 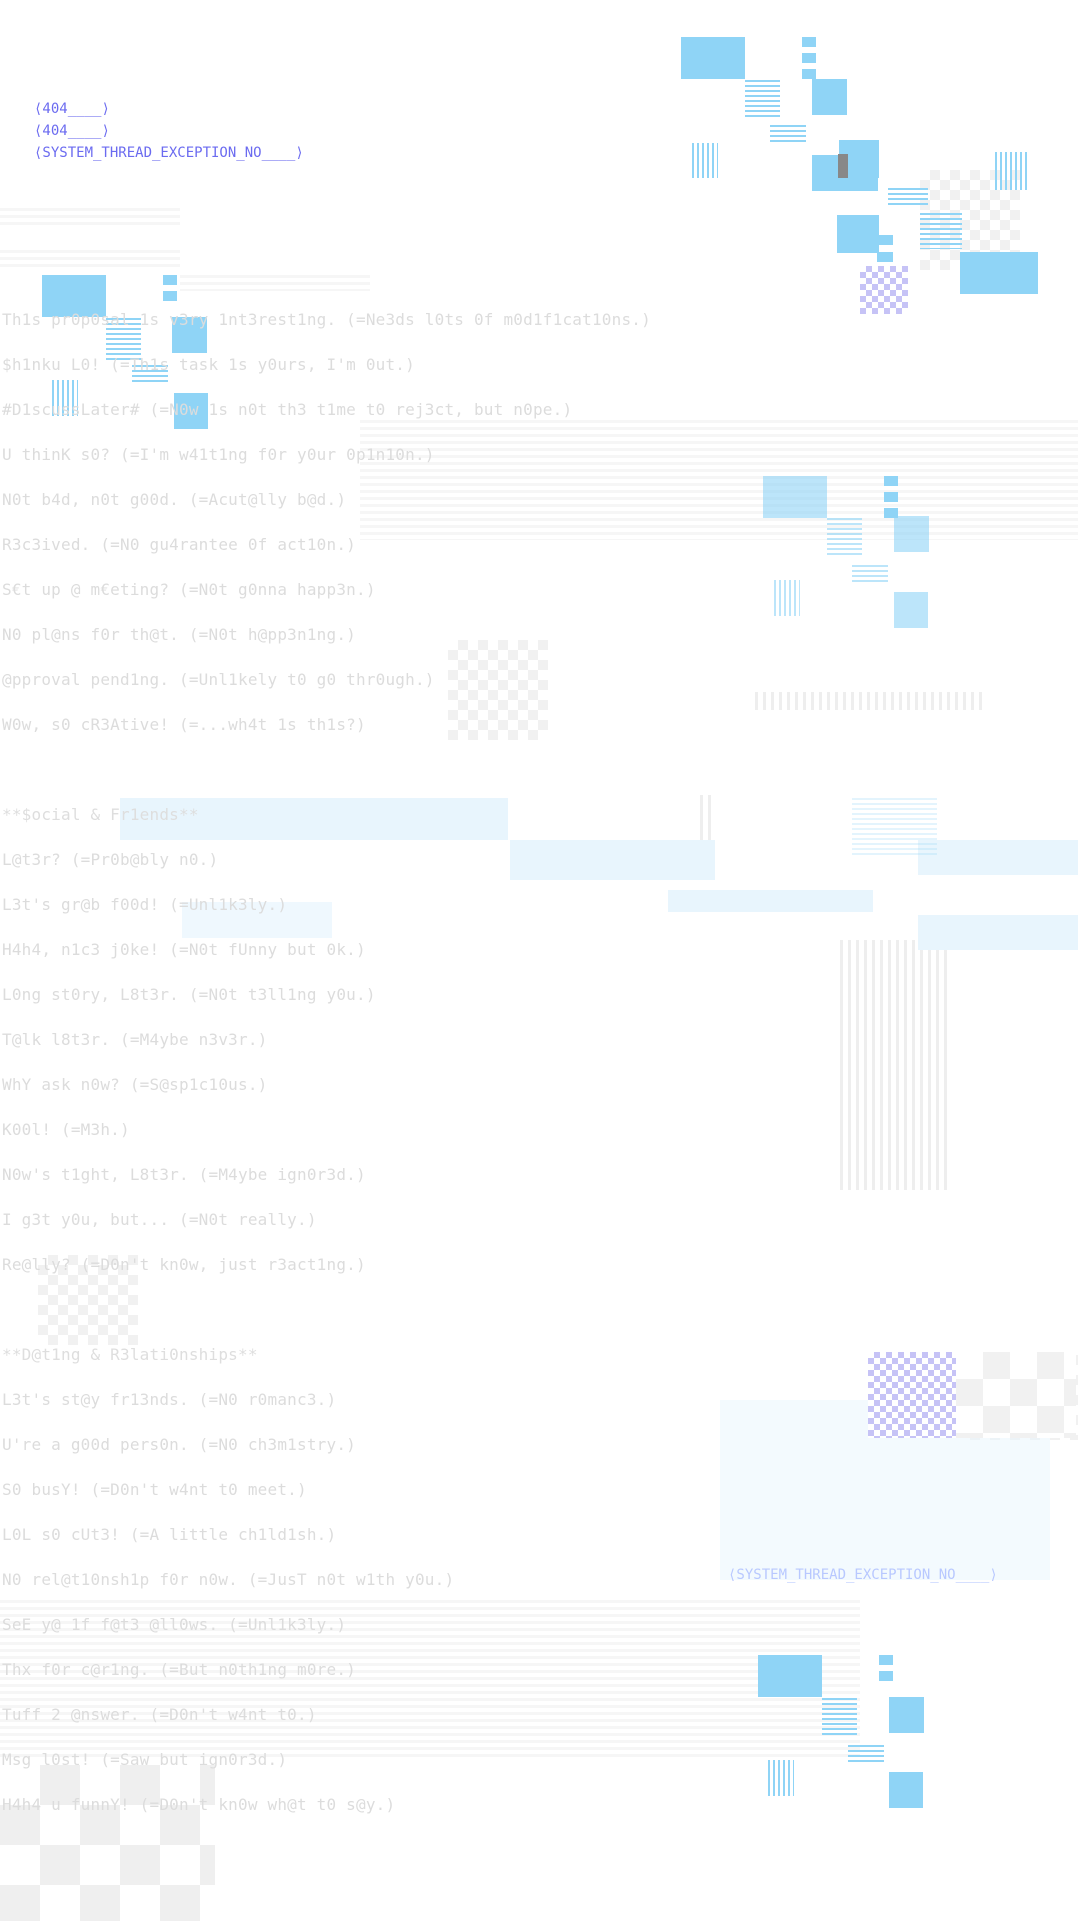 What do you see at coordinates (169, 1399) in the screenshot?
I see `list-item: L3t's st@y fr13nds. (=N0 r0manc3.)` at bounding box center [169, 1399].